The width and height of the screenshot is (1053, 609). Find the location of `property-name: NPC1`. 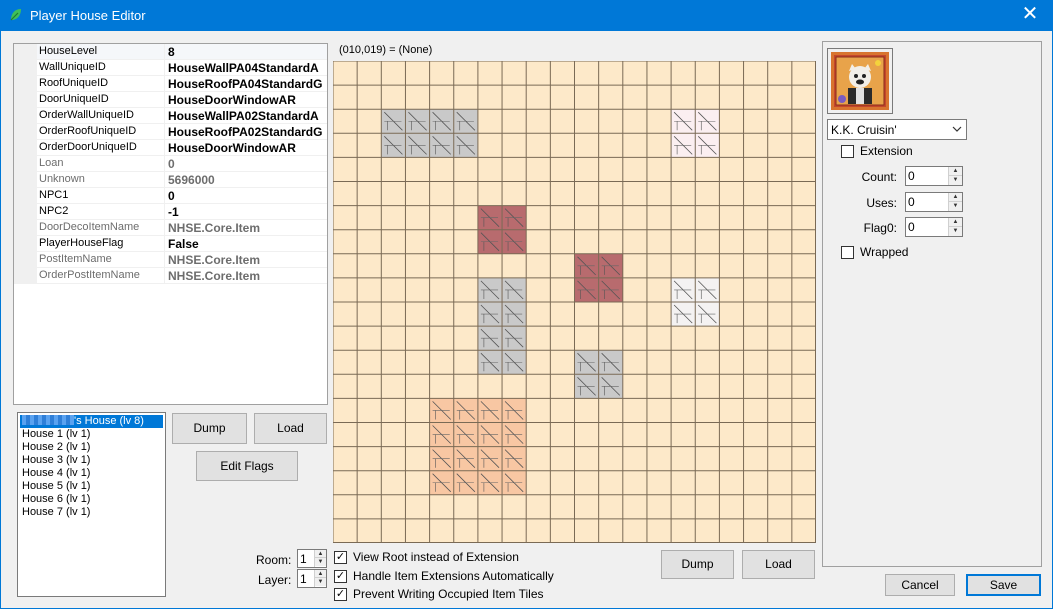

property-name: NPC1 is located at coordinates (54, 195).